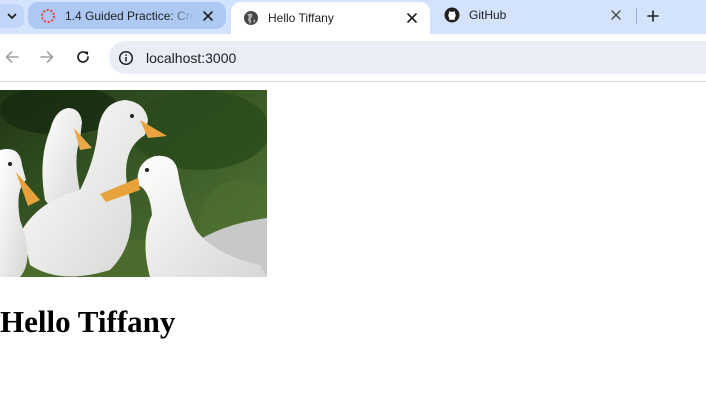 This screenshot has height=403, width=706. What do you see at coordinates (126, 58) in the screenshot?
I see `site-info-icon` at bounding box center [126, 58].